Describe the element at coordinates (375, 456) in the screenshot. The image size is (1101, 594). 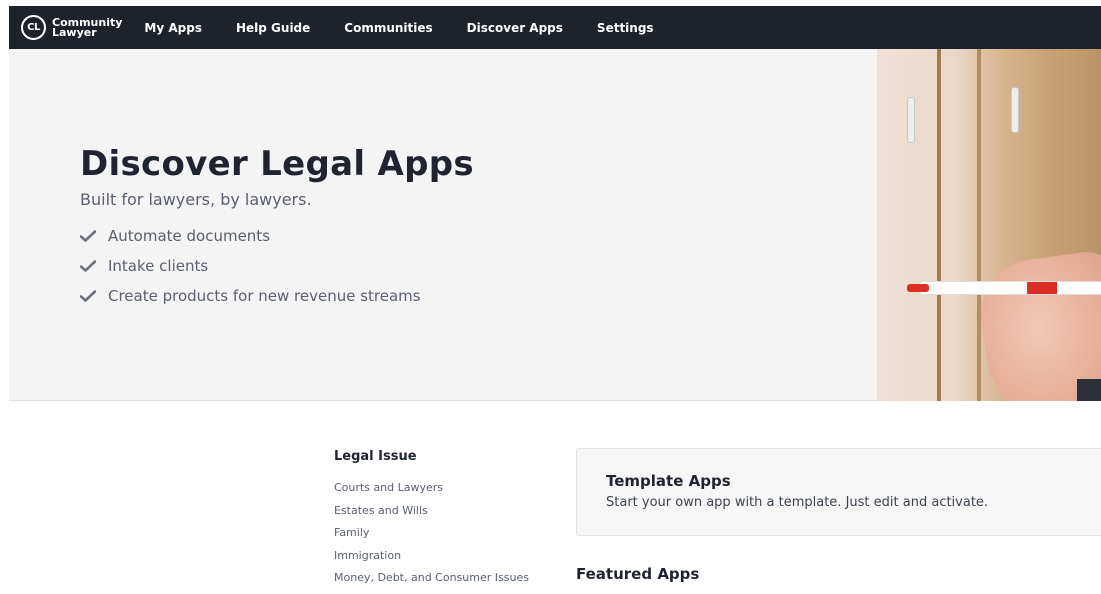
I see `legal-issue-heading: Legal Issue` at that location.